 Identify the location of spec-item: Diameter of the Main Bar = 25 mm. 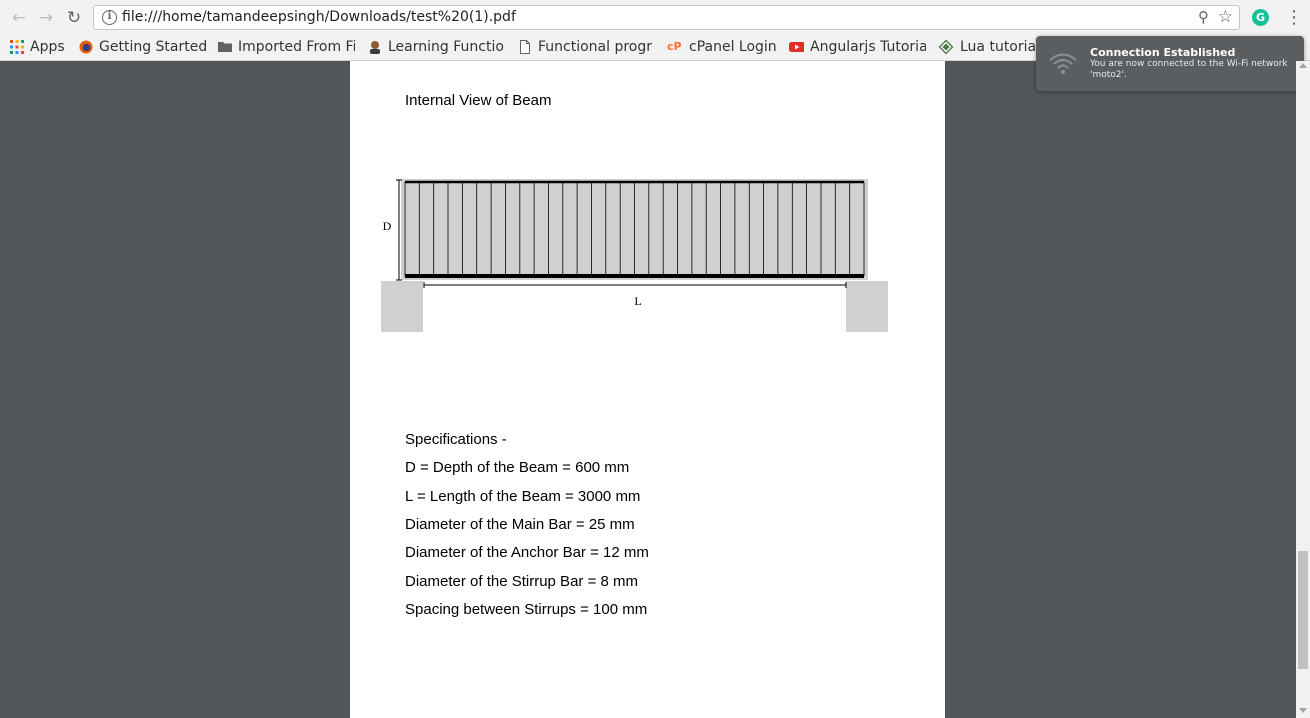
(520, 524).